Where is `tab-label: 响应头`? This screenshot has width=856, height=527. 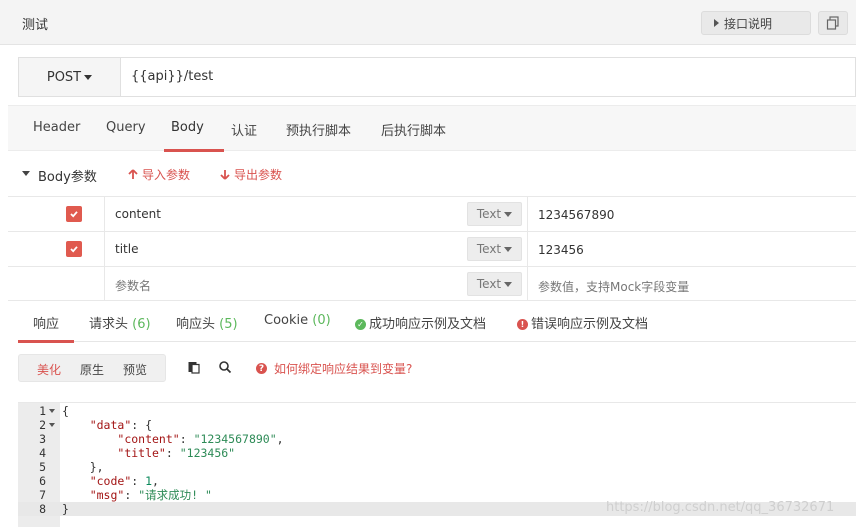
tab-label: 响应头 is located at coordinates (196, 324).